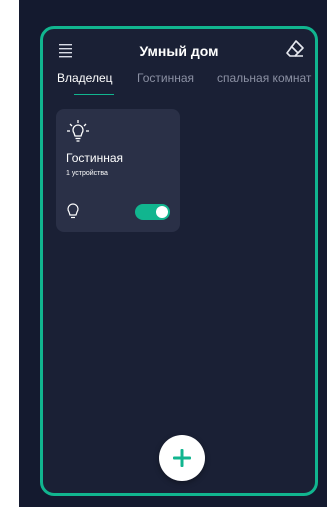 Image resolution: width=327 pixels, height=507 pixels. Describe the element at coordinates (295, 49) in the screenshot. I see `eraser-icon` at that location.